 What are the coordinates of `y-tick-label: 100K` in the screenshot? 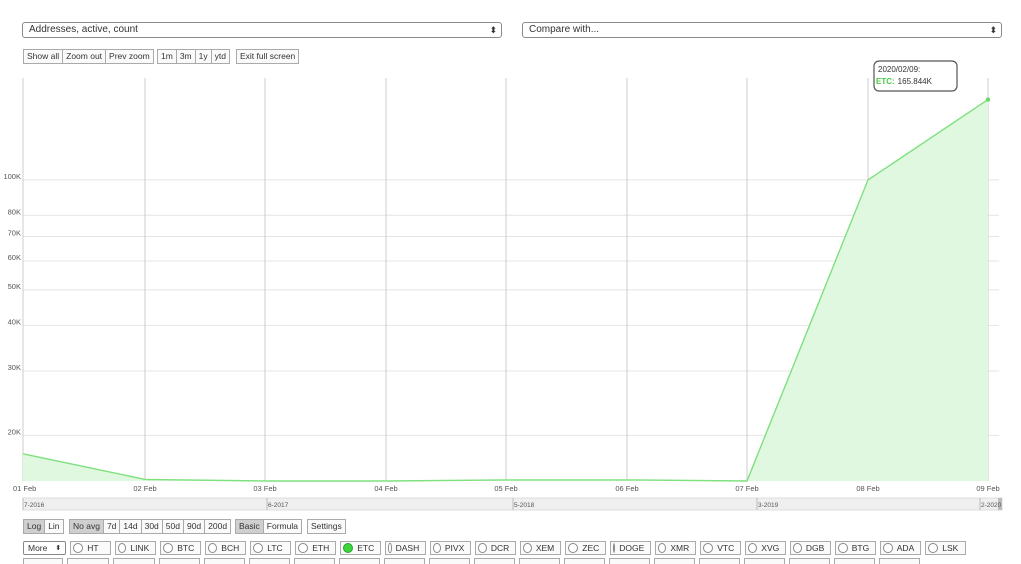 It's located at (12, 176).